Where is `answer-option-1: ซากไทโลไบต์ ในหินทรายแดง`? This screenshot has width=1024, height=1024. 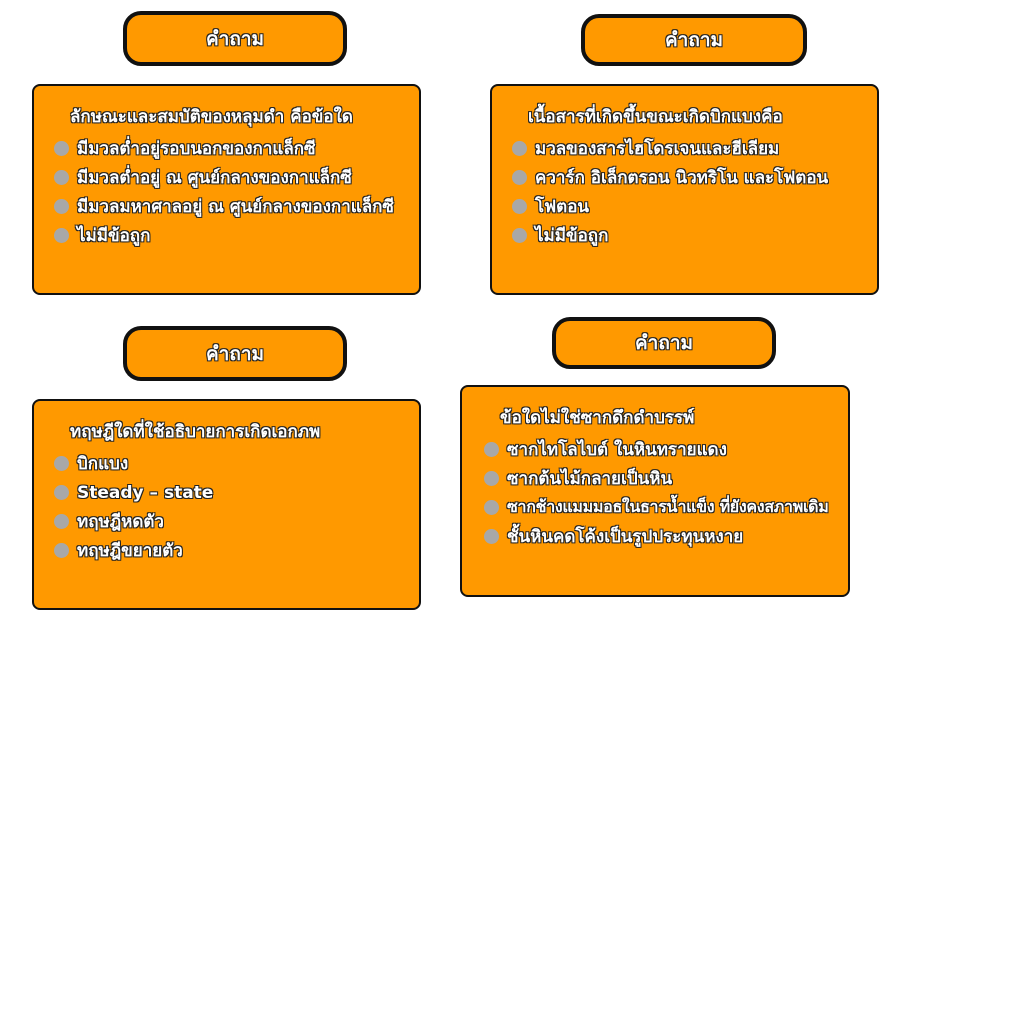 answer-option-1: ซากไทโลไบต์ ในหินทรายแดง is located at coordinates (659, 449).